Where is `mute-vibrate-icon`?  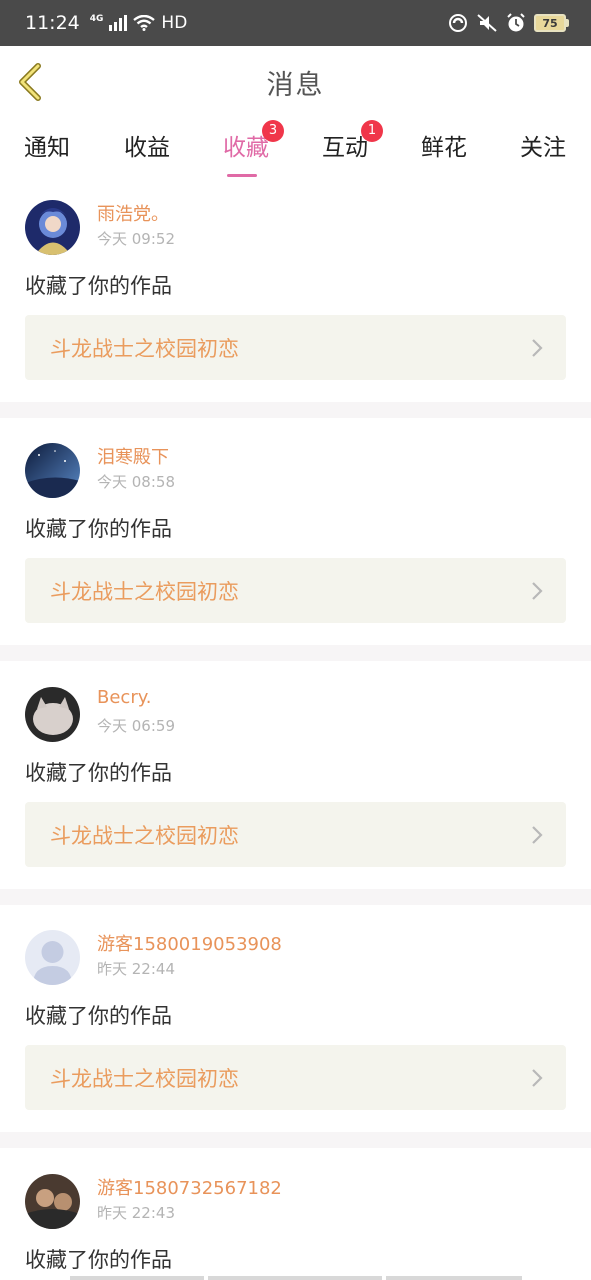
mute-vibrate-icon is located at coordinates (487, 23).